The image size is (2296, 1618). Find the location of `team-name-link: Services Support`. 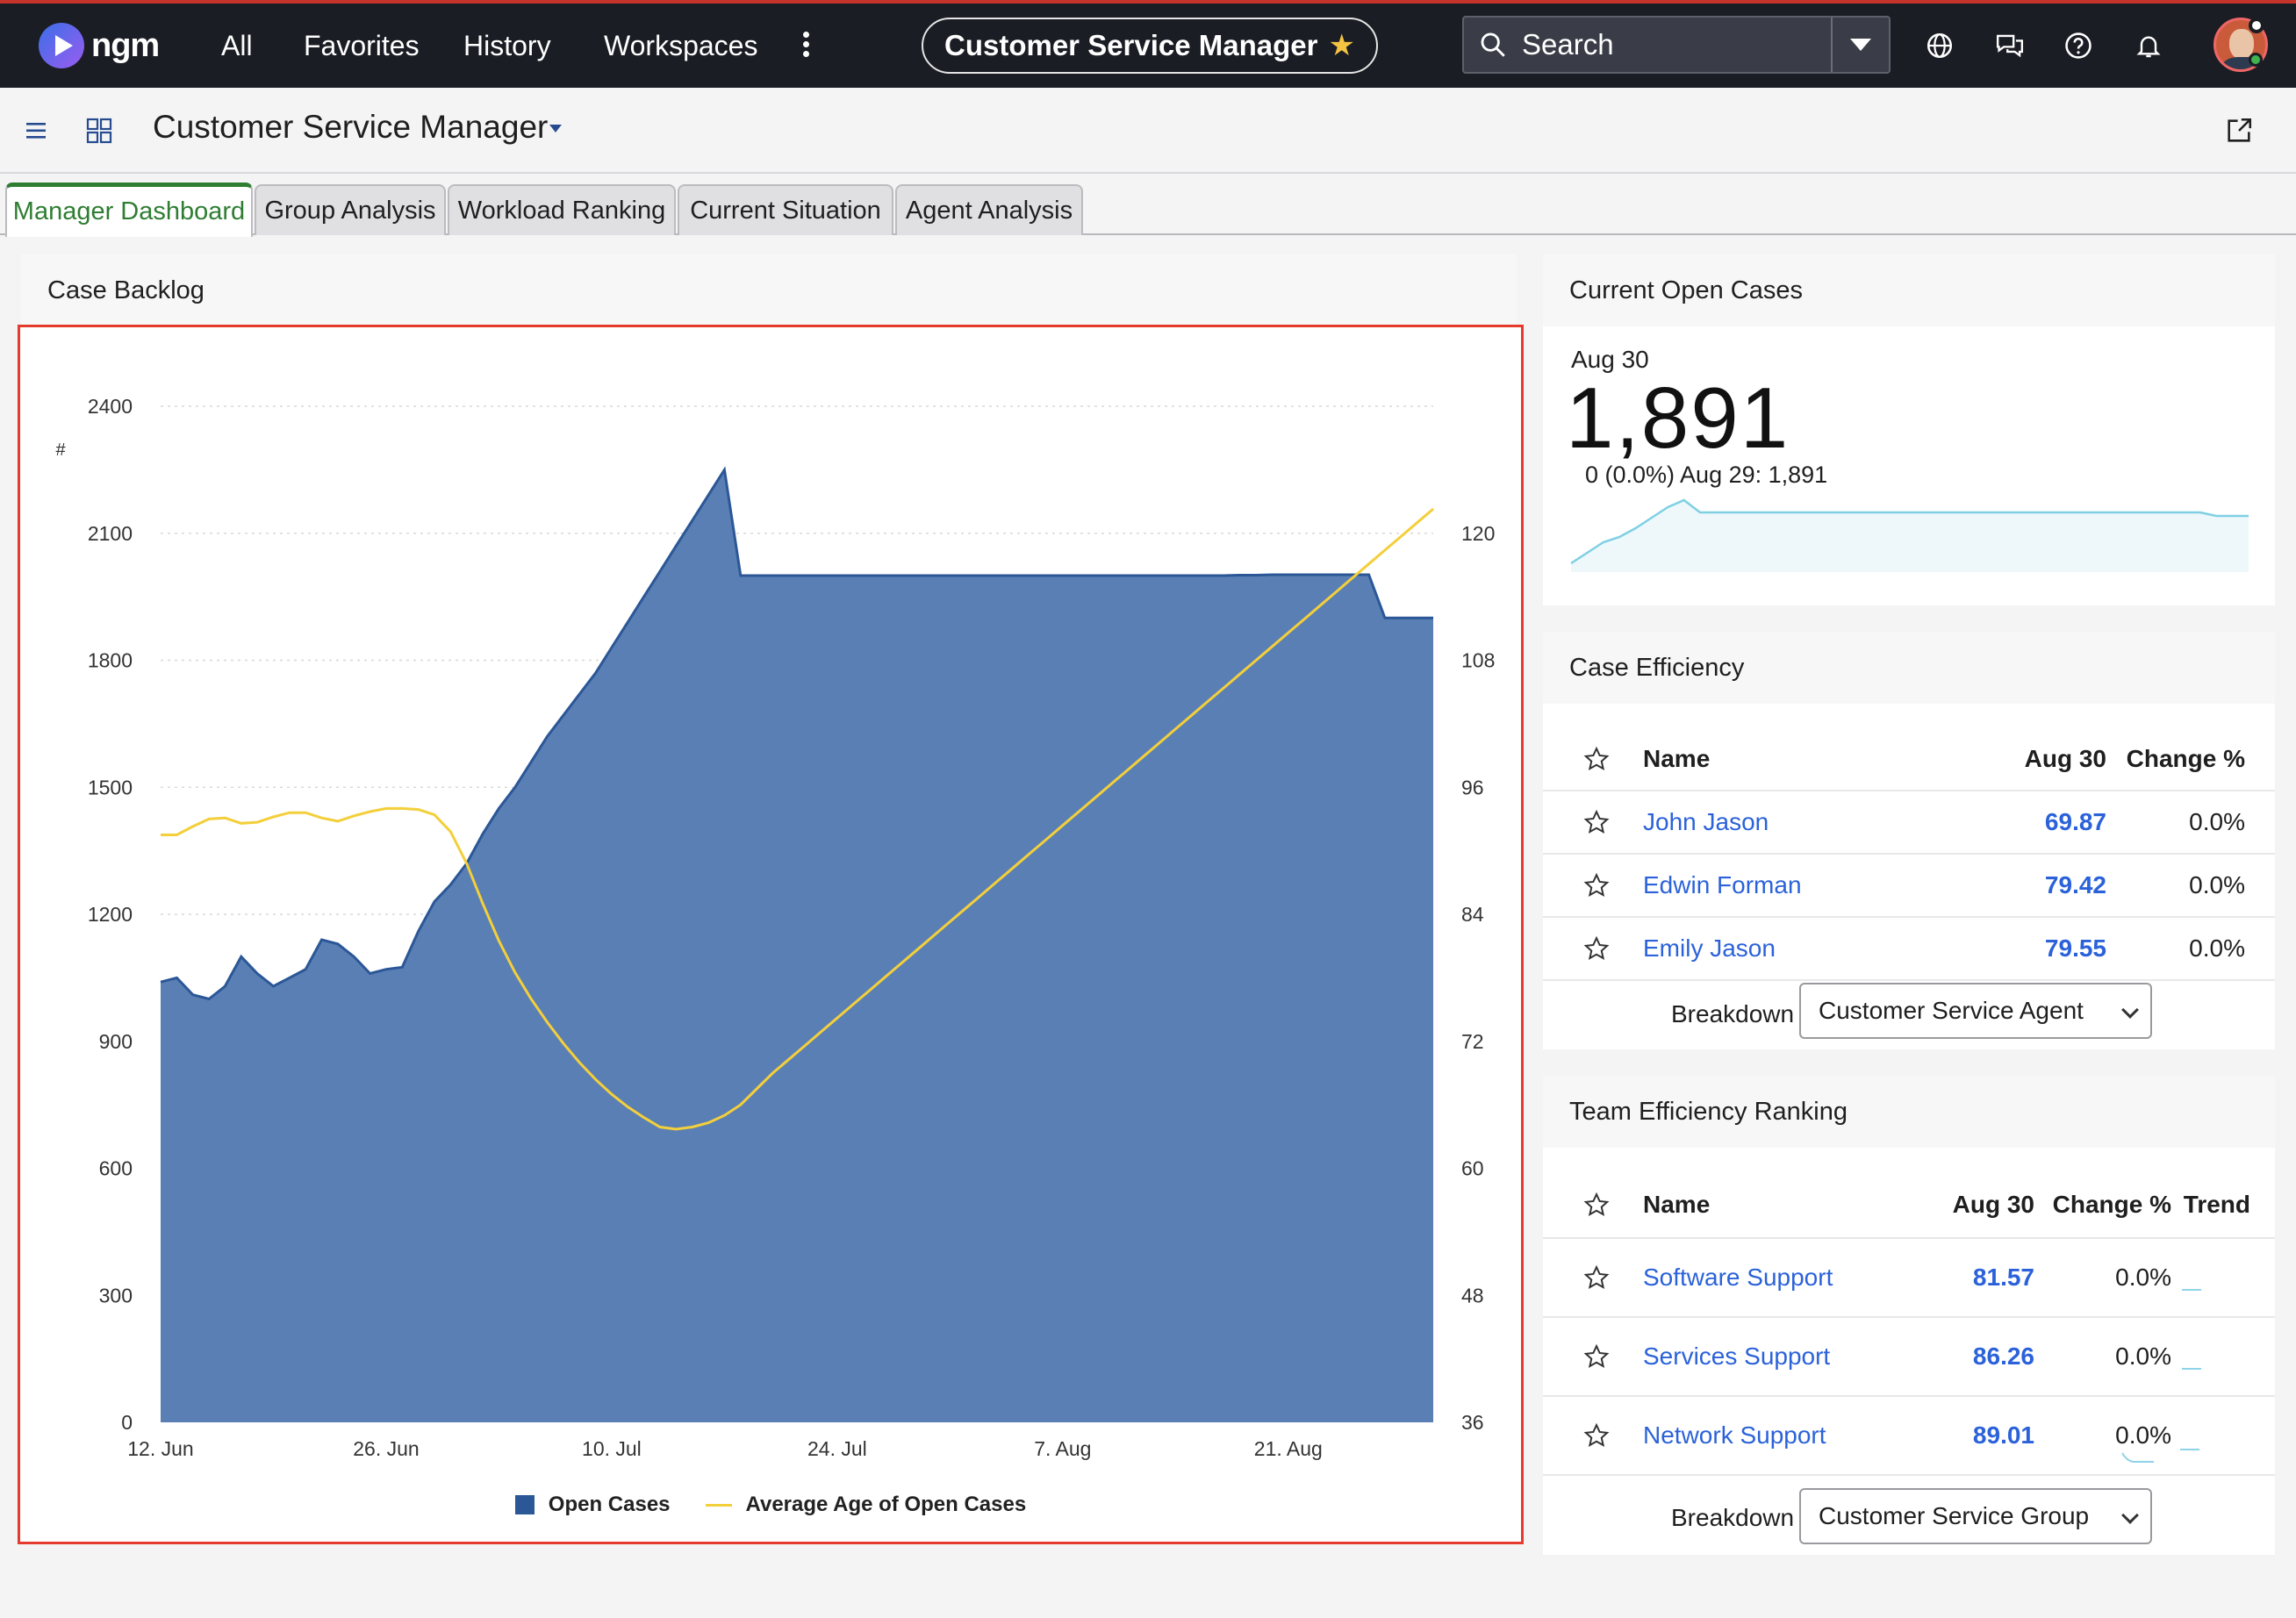

team-name-link: Services Support is located at coordinates (1736, 1356).